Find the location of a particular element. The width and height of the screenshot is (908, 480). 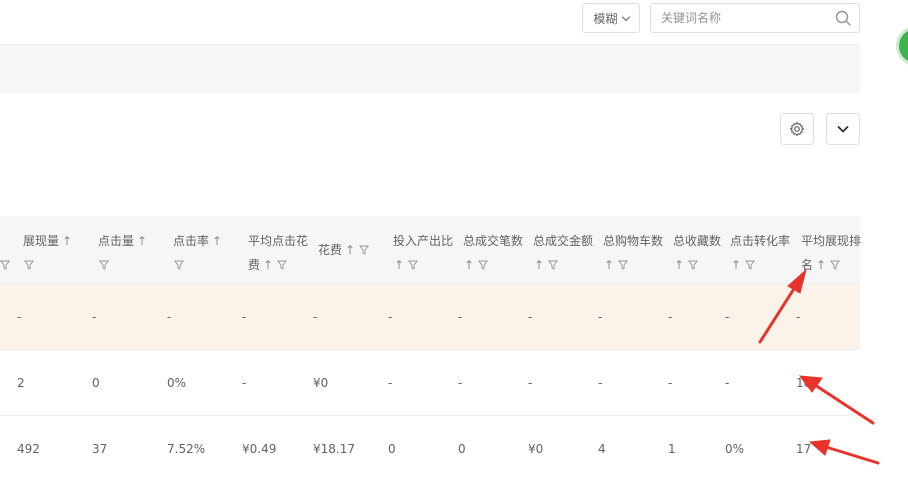

header-label: 展现量 is located at coordinates (41, 241).